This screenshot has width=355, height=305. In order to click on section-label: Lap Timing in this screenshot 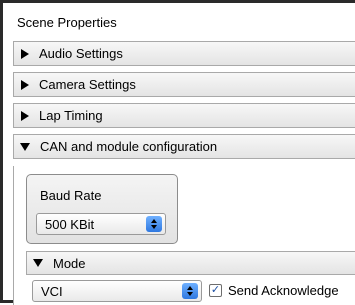, I will do `click(71, 115)`.